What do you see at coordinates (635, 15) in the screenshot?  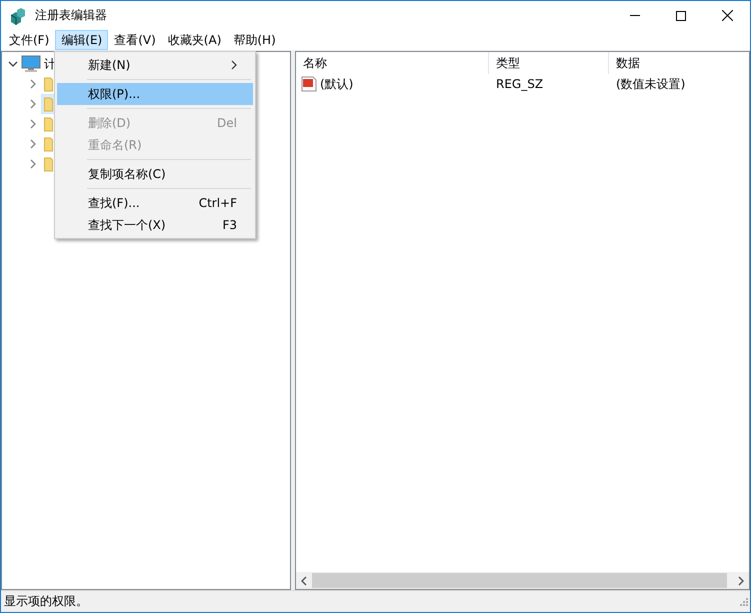 I see `minimize-icon` at bounding box center [635, 15].